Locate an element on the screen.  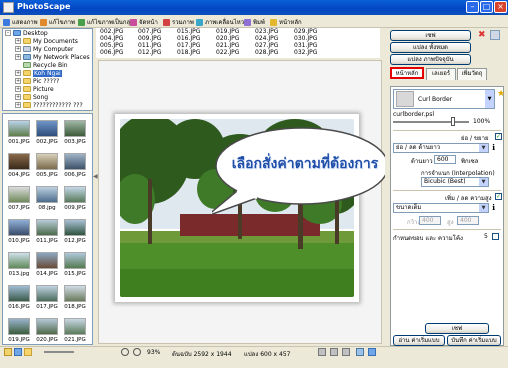
tree-item-recycle-bin: Recycle Bin is located at coordinates (45, 65).